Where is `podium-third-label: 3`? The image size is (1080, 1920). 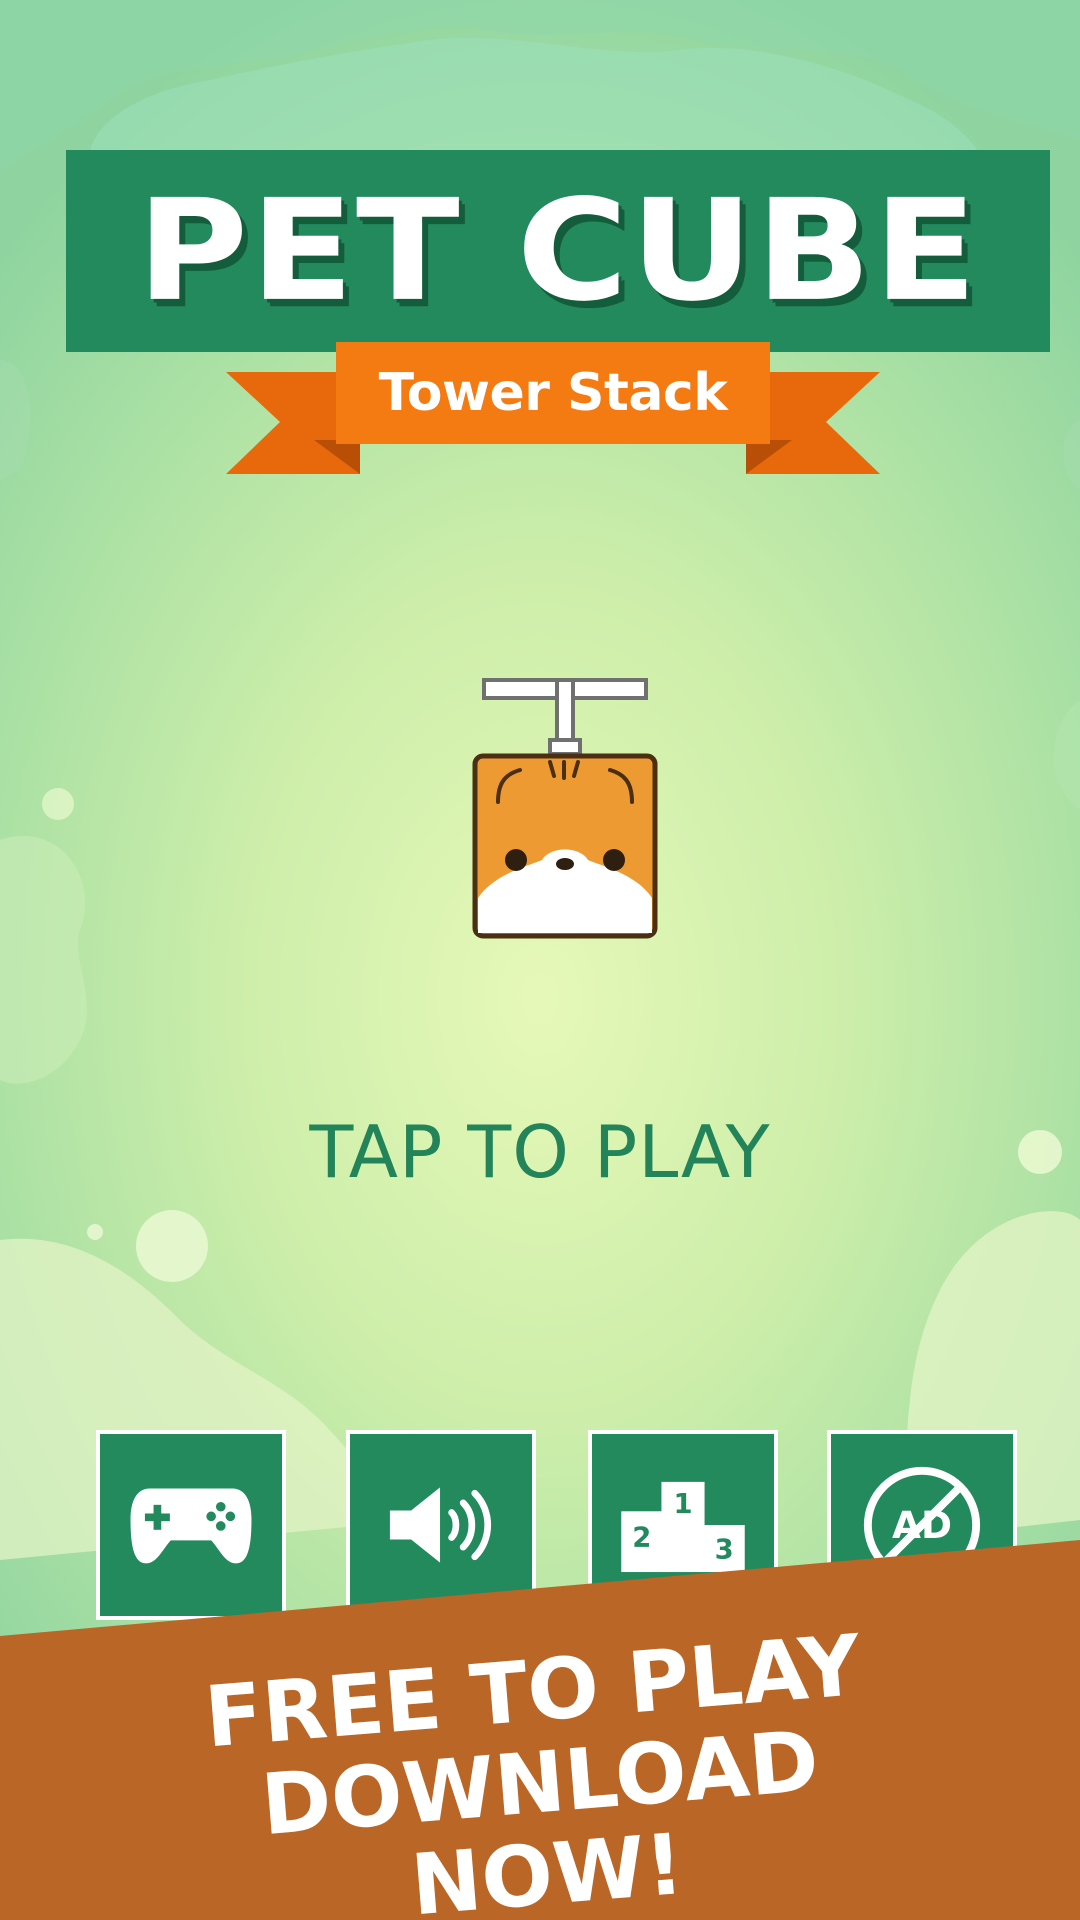
podium-third-label: 3 is located at coordinates (724, 1549).